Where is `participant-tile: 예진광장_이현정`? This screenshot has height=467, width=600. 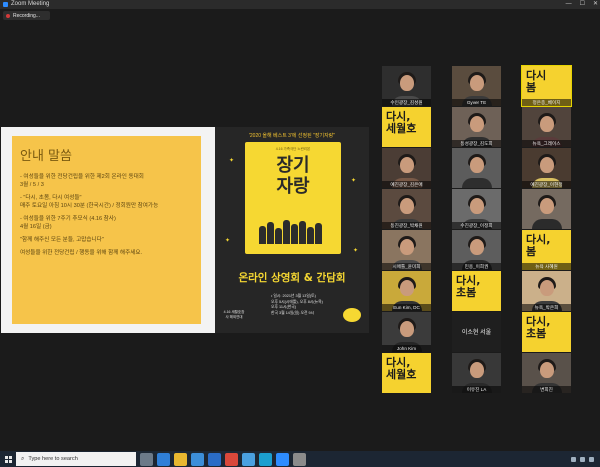 participant-tile: 예진광장_이현정 is located at coordinates (546, 168).